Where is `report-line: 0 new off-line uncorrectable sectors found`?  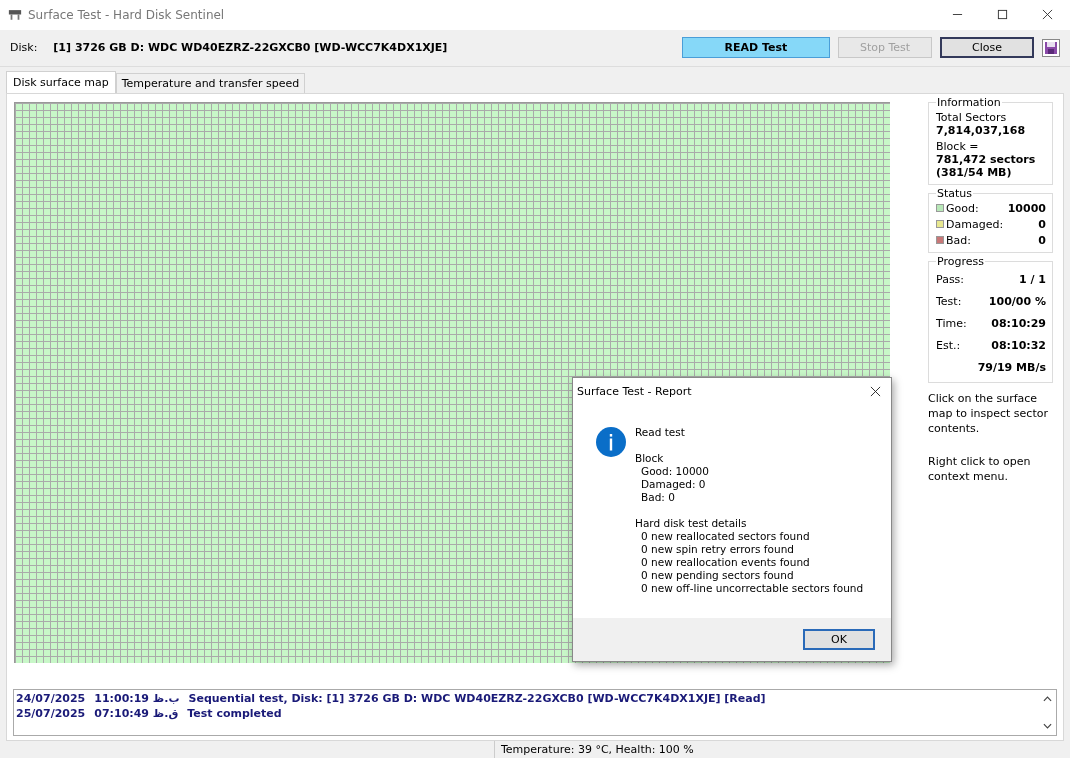
report-line: 0 new off-line uncorrectable sectors found is located at coordinates (752, 588).